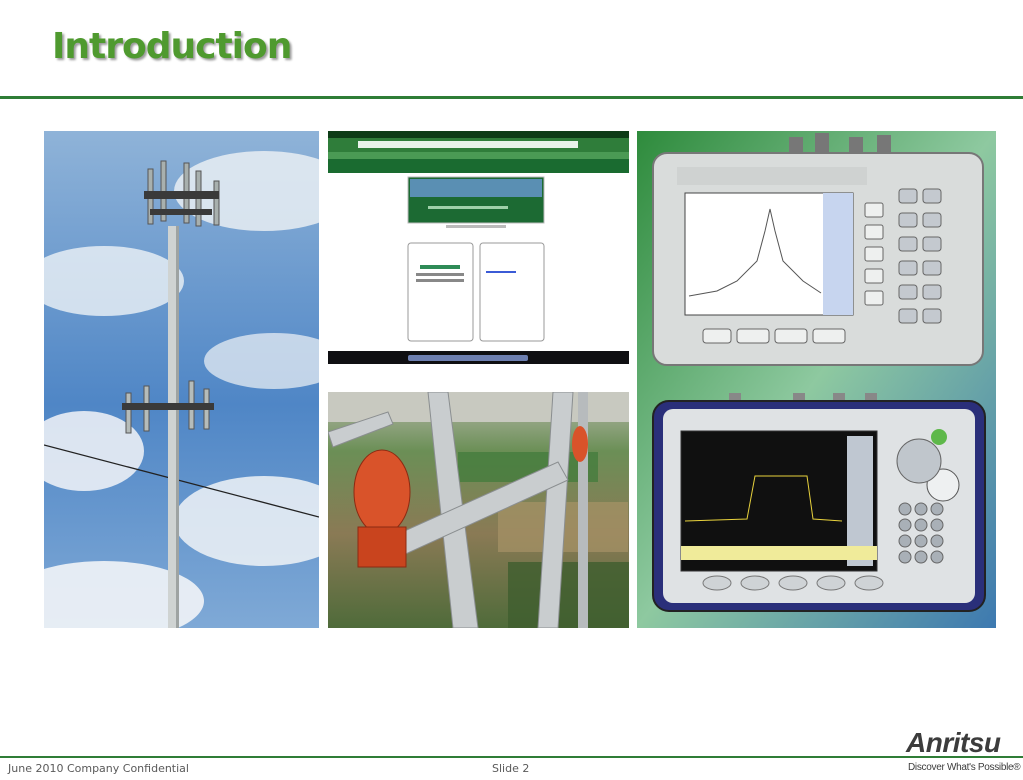 The image size is (1023, 780). I want to click on slide-title: Introduction, so click(172, 46).